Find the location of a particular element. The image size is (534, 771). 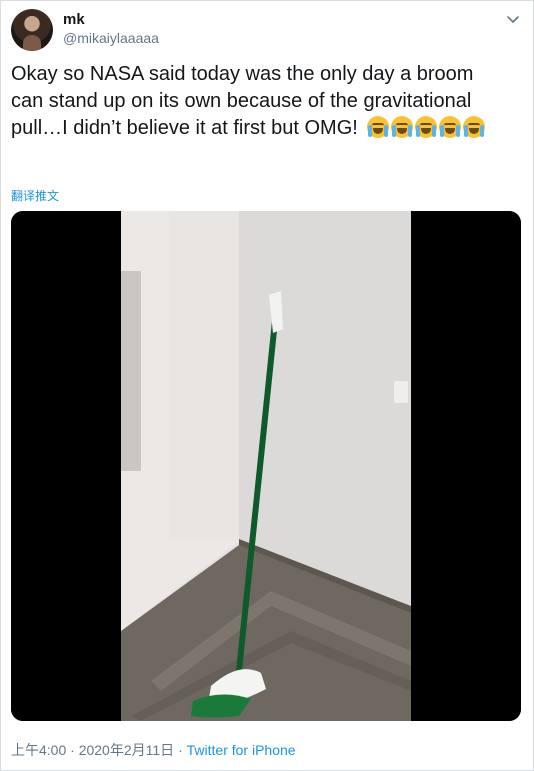

emoji-row is located at coordinates (426, 127).